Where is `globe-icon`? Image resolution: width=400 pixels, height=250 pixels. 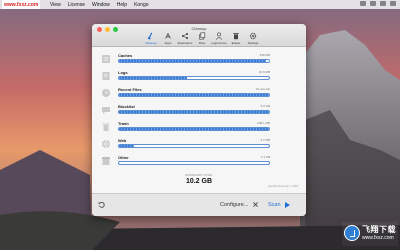 globe-icon is located at coordinates (106, 144).